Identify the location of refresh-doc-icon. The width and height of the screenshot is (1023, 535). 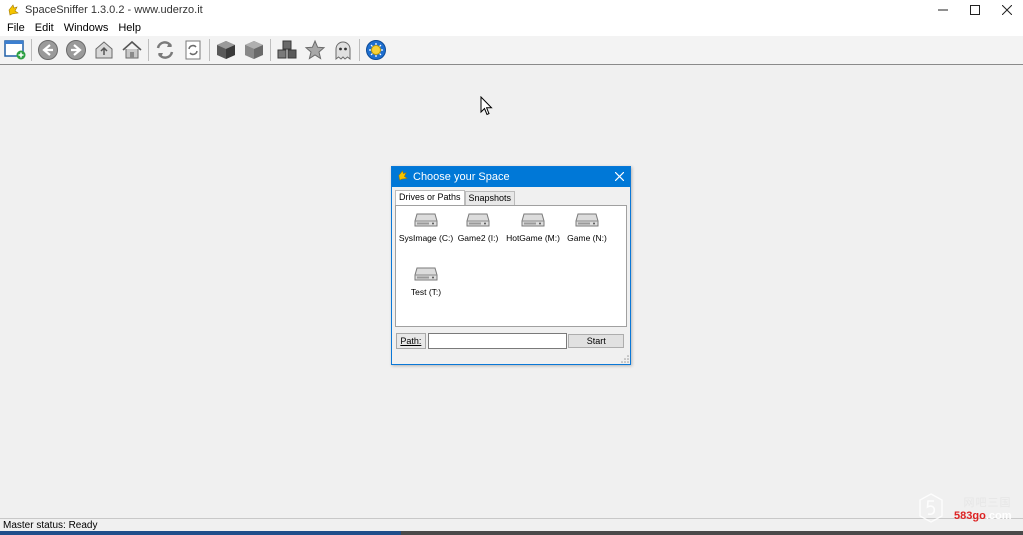
(193, 50).